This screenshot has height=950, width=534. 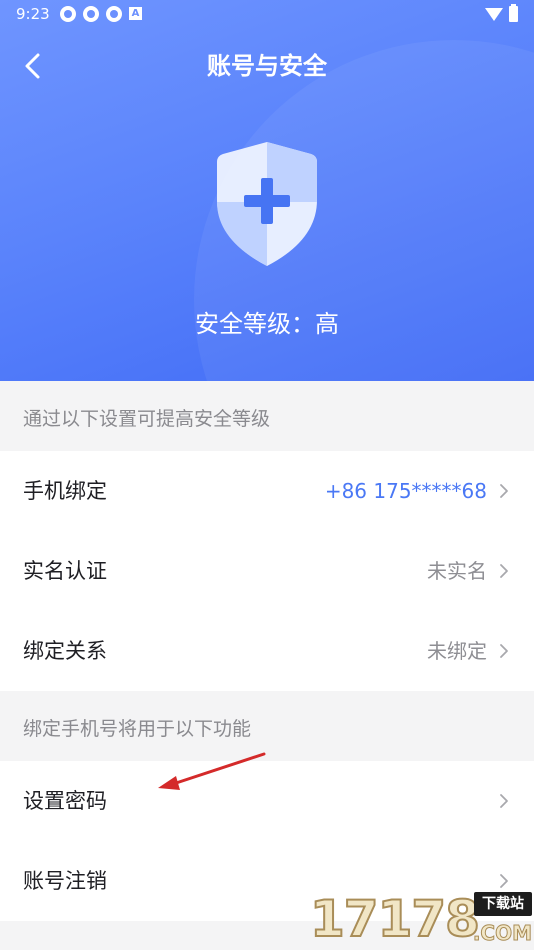 What do you see at coordinates (267, 14) in the screenshot?
I see `status-bar: 9:23 A` at bounding box center [267, 14].